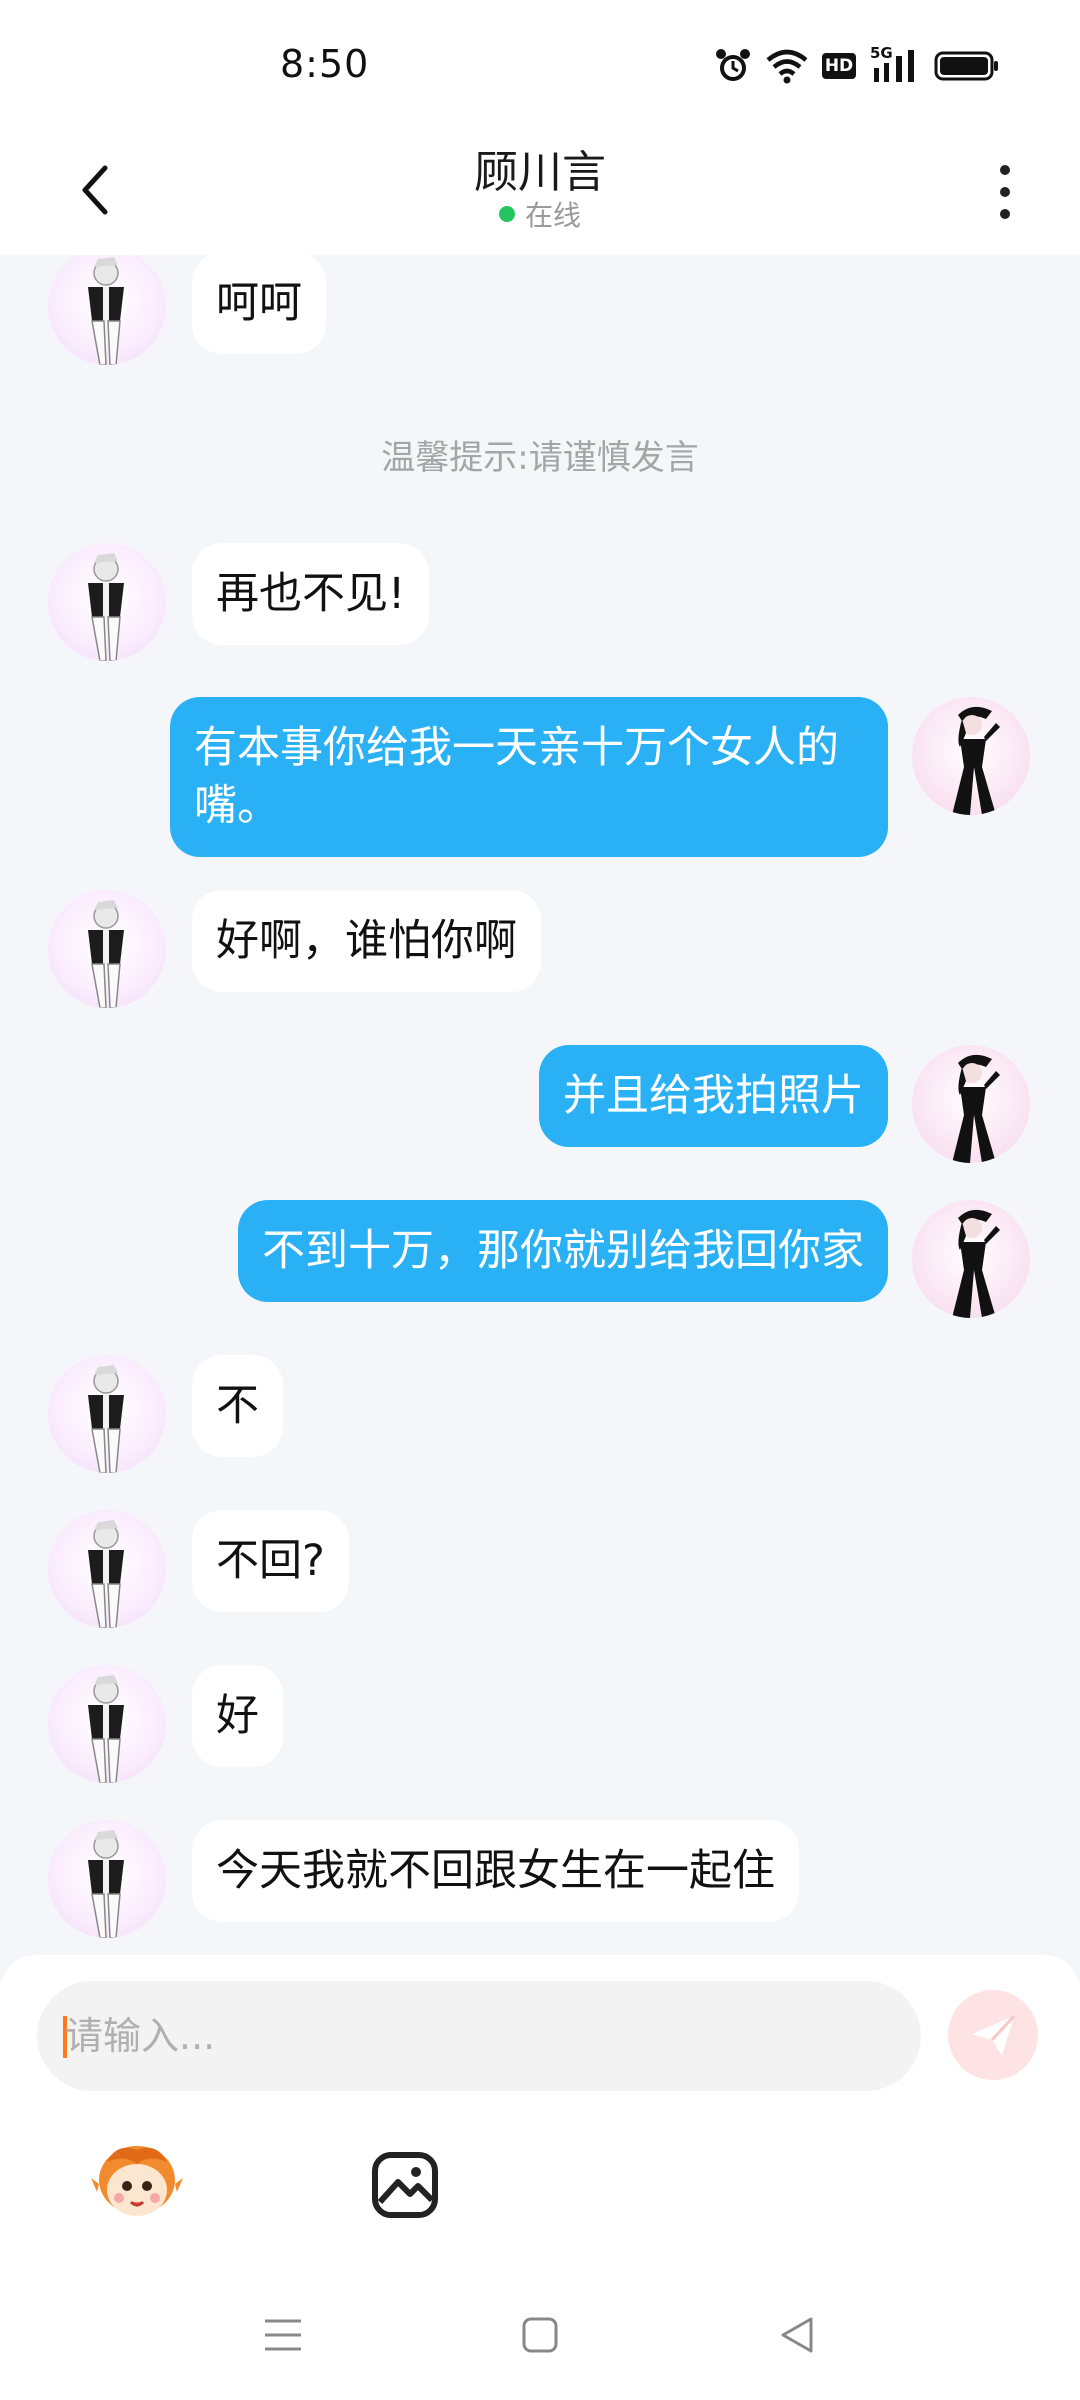 This screenshot has width=1080, height=2400. Describe the element at coordinates (259, 304) in the screenshot. I see `message-bubble: 呵呵` at that location.